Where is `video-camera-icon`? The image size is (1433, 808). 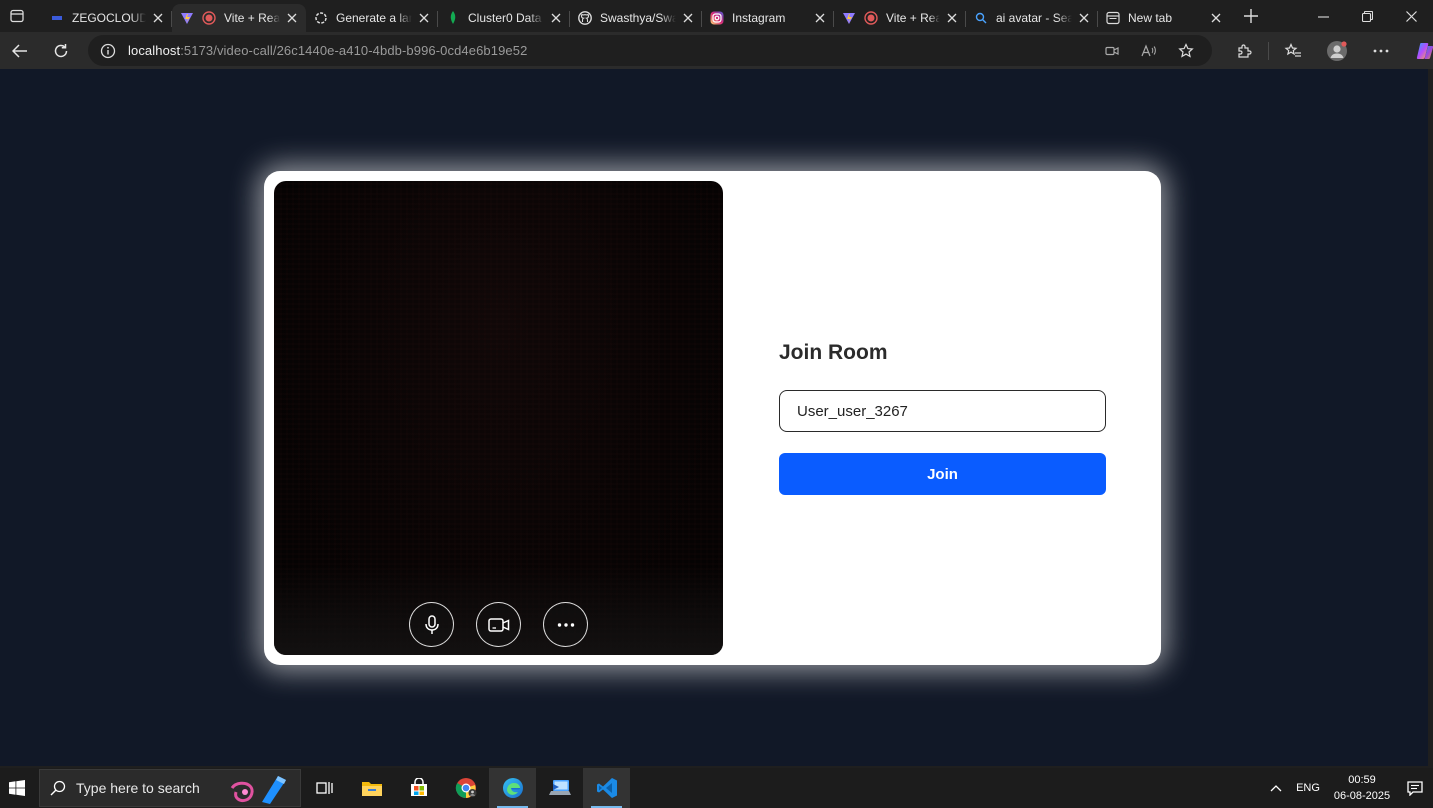
video-camera-icon is located at coordinates (1111, 50).